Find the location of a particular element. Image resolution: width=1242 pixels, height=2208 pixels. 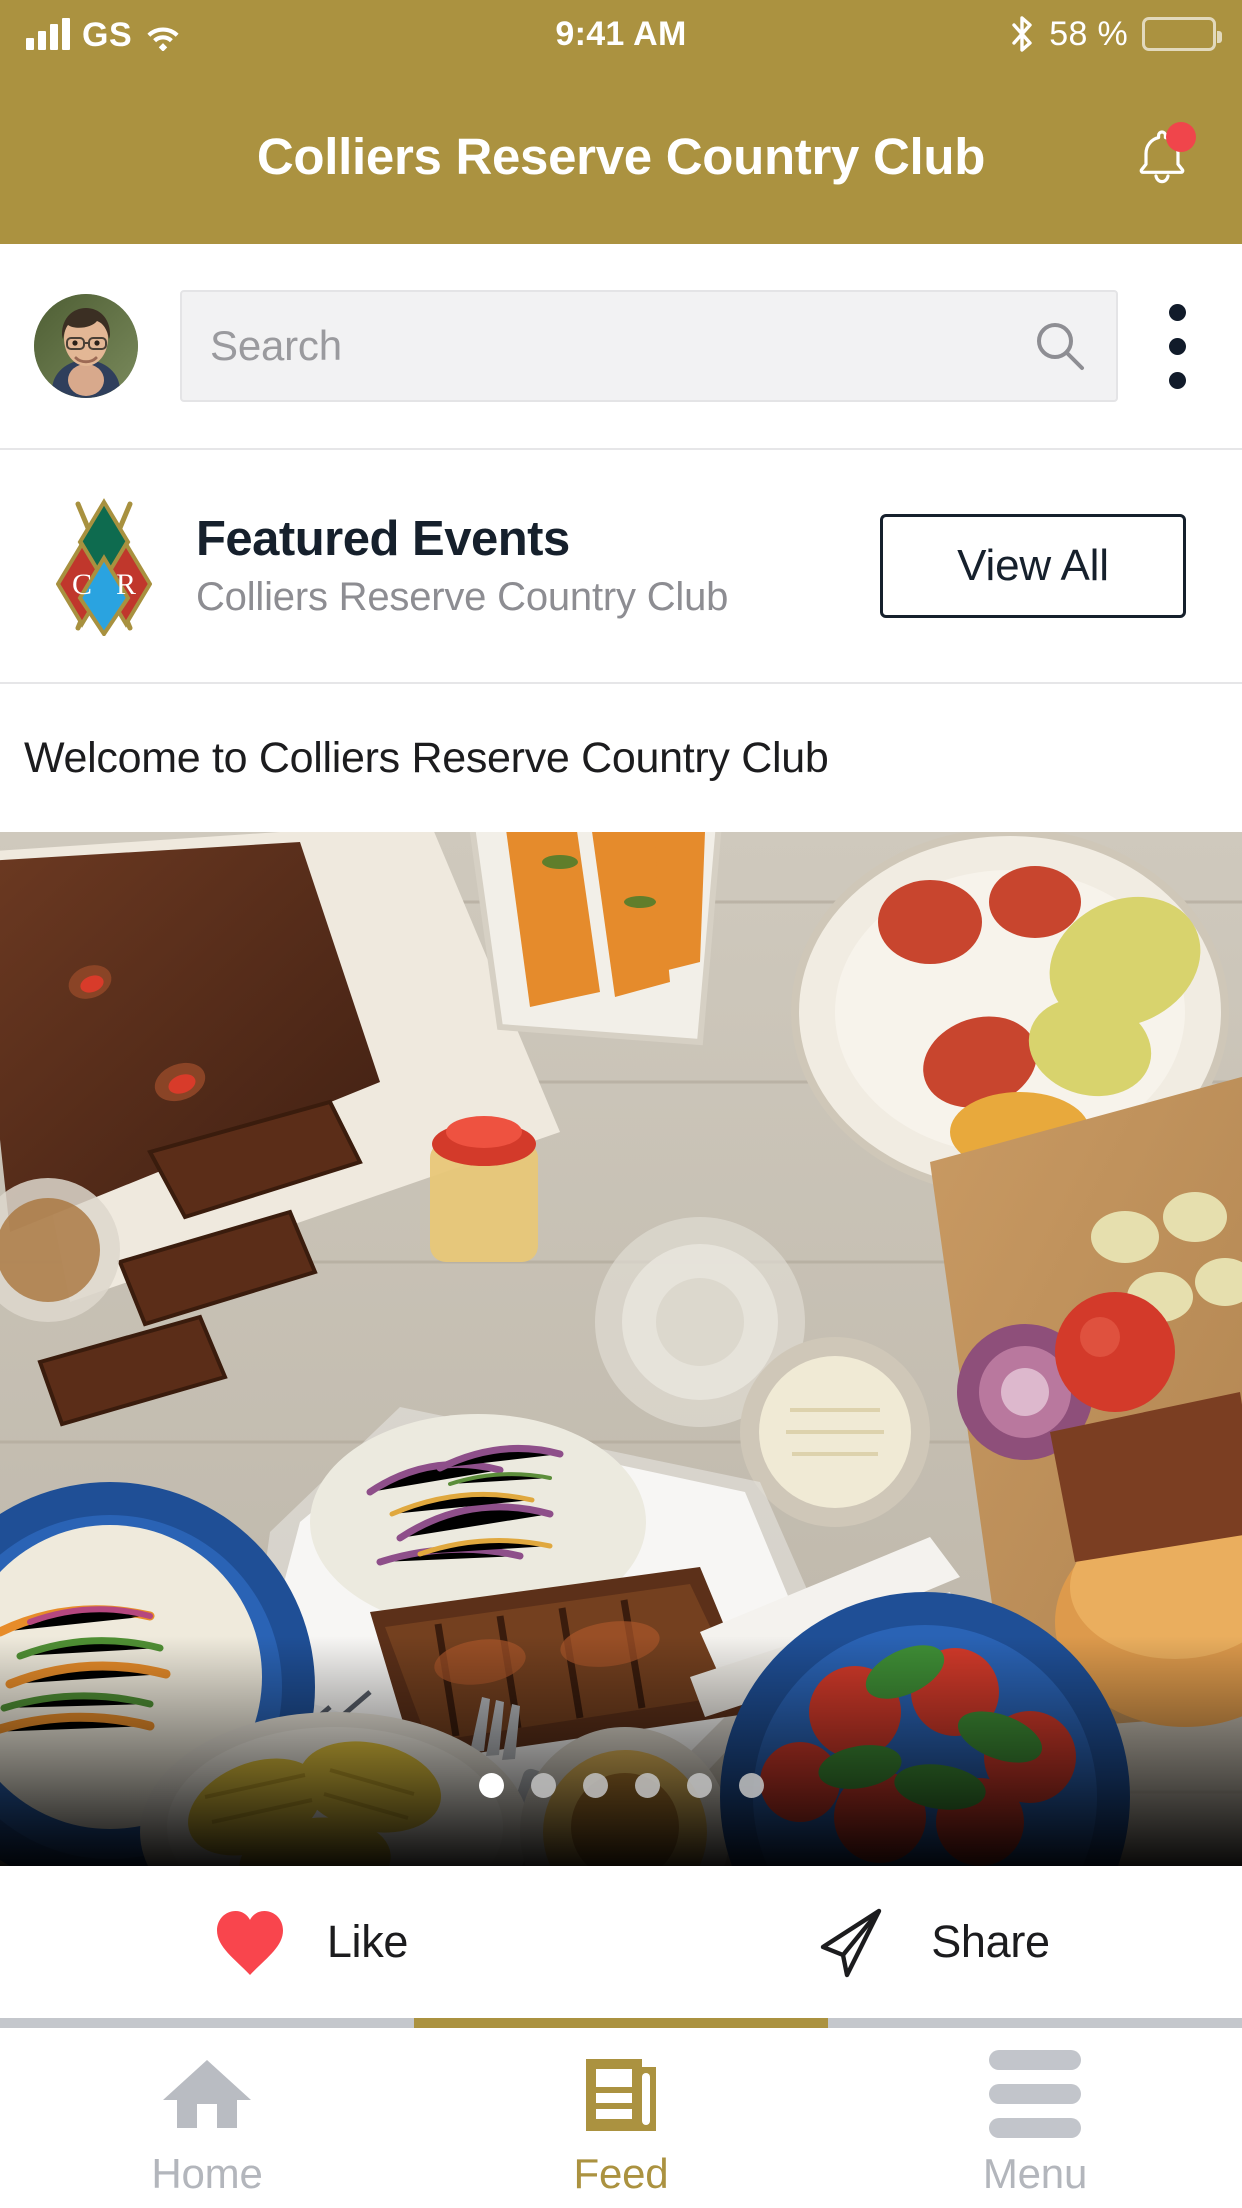

share-button: Share is located at coordinates (931, 1942).